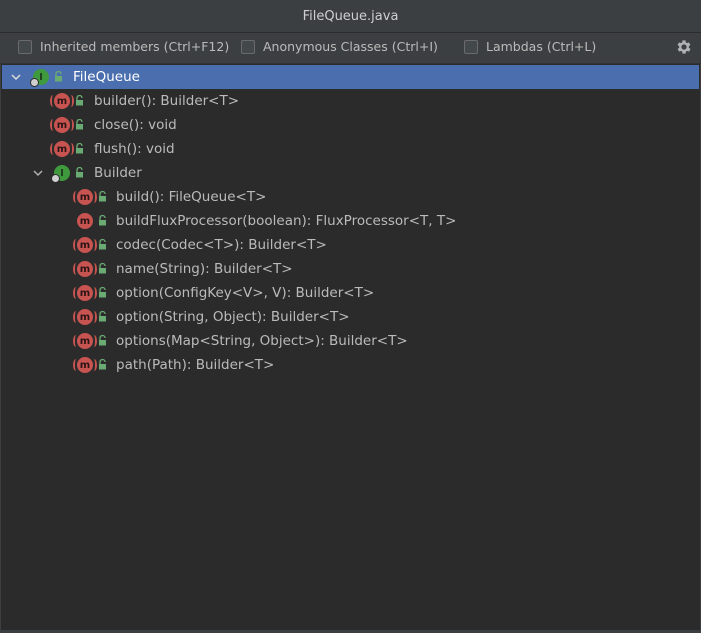  What do you see at coordinates (350, 245) in the screenshot?
I see `tree-node-method: m codec(Codec<T>): Builder<T>` at bounding box center [350, 245].